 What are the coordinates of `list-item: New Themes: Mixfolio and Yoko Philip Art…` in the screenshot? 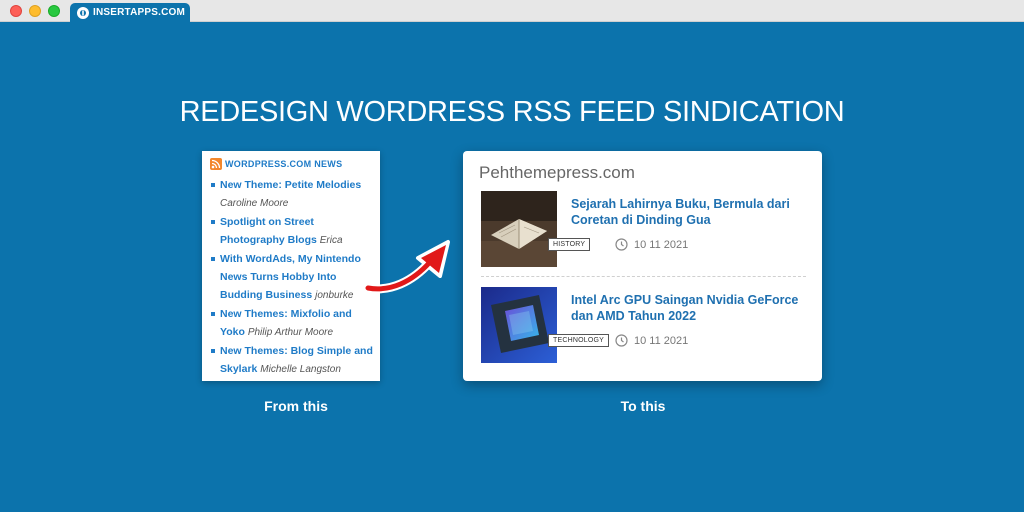 It's located at (292, 323).